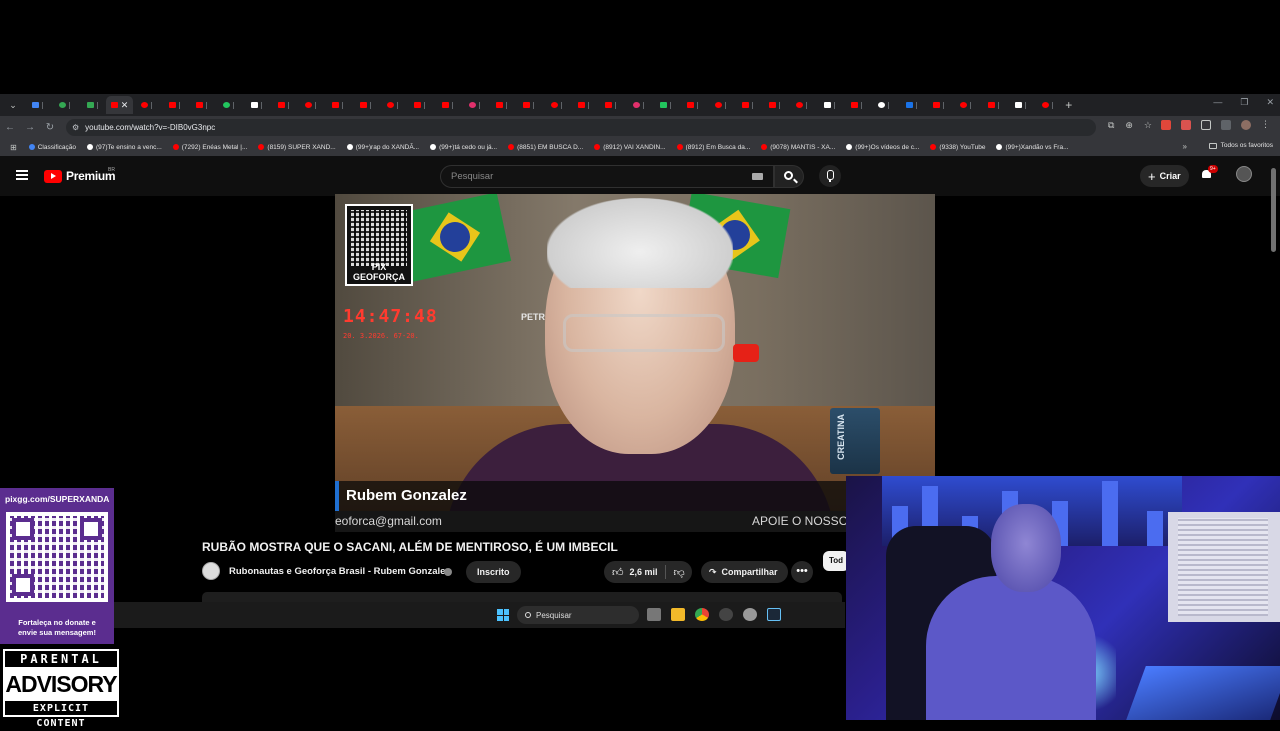 The height and width of the screenshot is (731, 1280). Describe the element at coordinates (1265, 124) in the screenshot. I see `menu-kebab-icon: ⋮` at that location.